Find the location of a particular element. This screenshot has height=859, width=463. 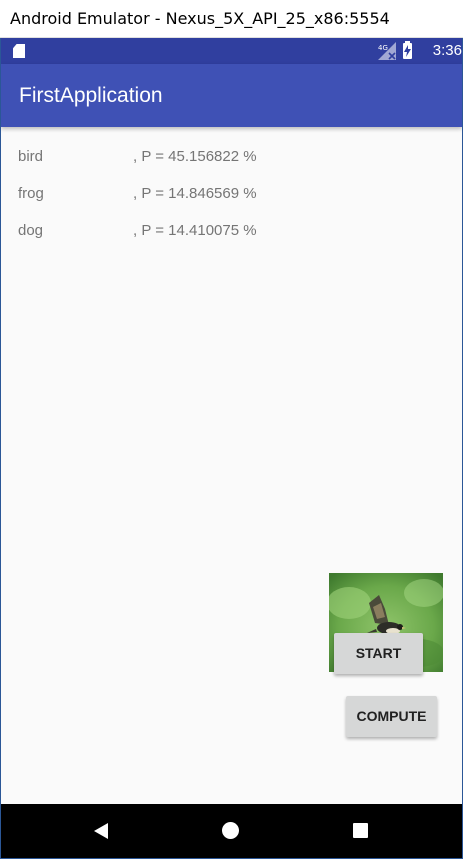

status-bar: 4G 3:36 is located at coordinates (231, 51).